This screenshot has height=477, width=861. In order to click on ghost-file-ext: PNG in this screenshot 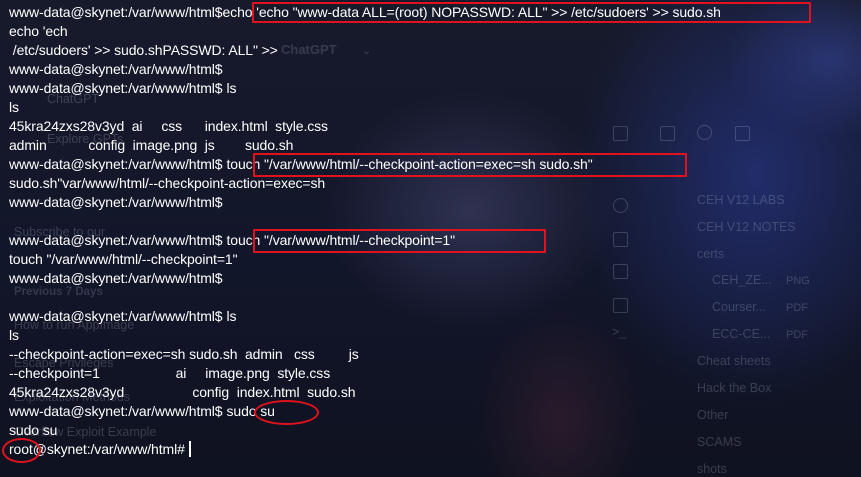, I will do `click(798, 281)`.